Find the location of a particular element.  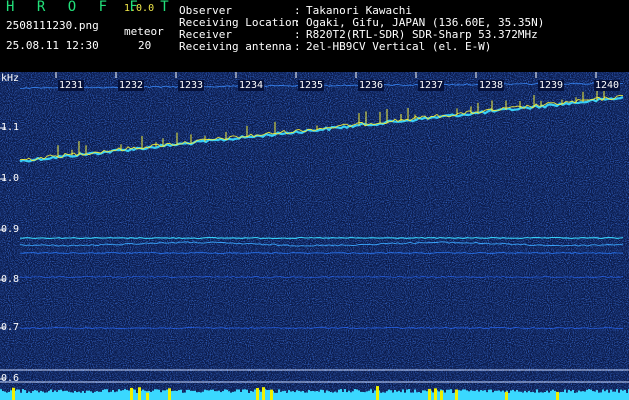

app-version: 1.0.0 is located at coordinates (139, 8).